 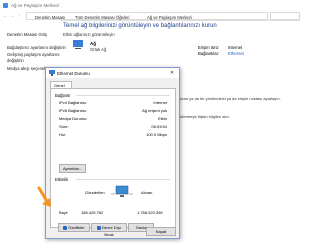 What do you see at coordinates (209, 53) in the screenshot?
I see `connections-label: Bağlantılar:` at bounding box center [209, 53].